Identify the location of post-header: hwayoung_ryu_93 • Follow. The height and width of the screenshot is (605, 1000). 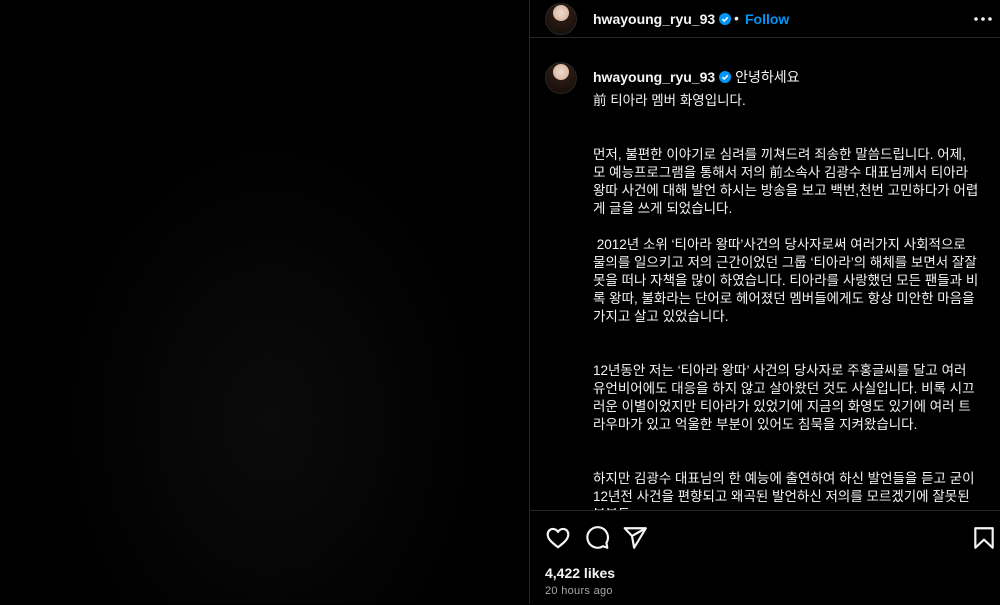
(765, 19).